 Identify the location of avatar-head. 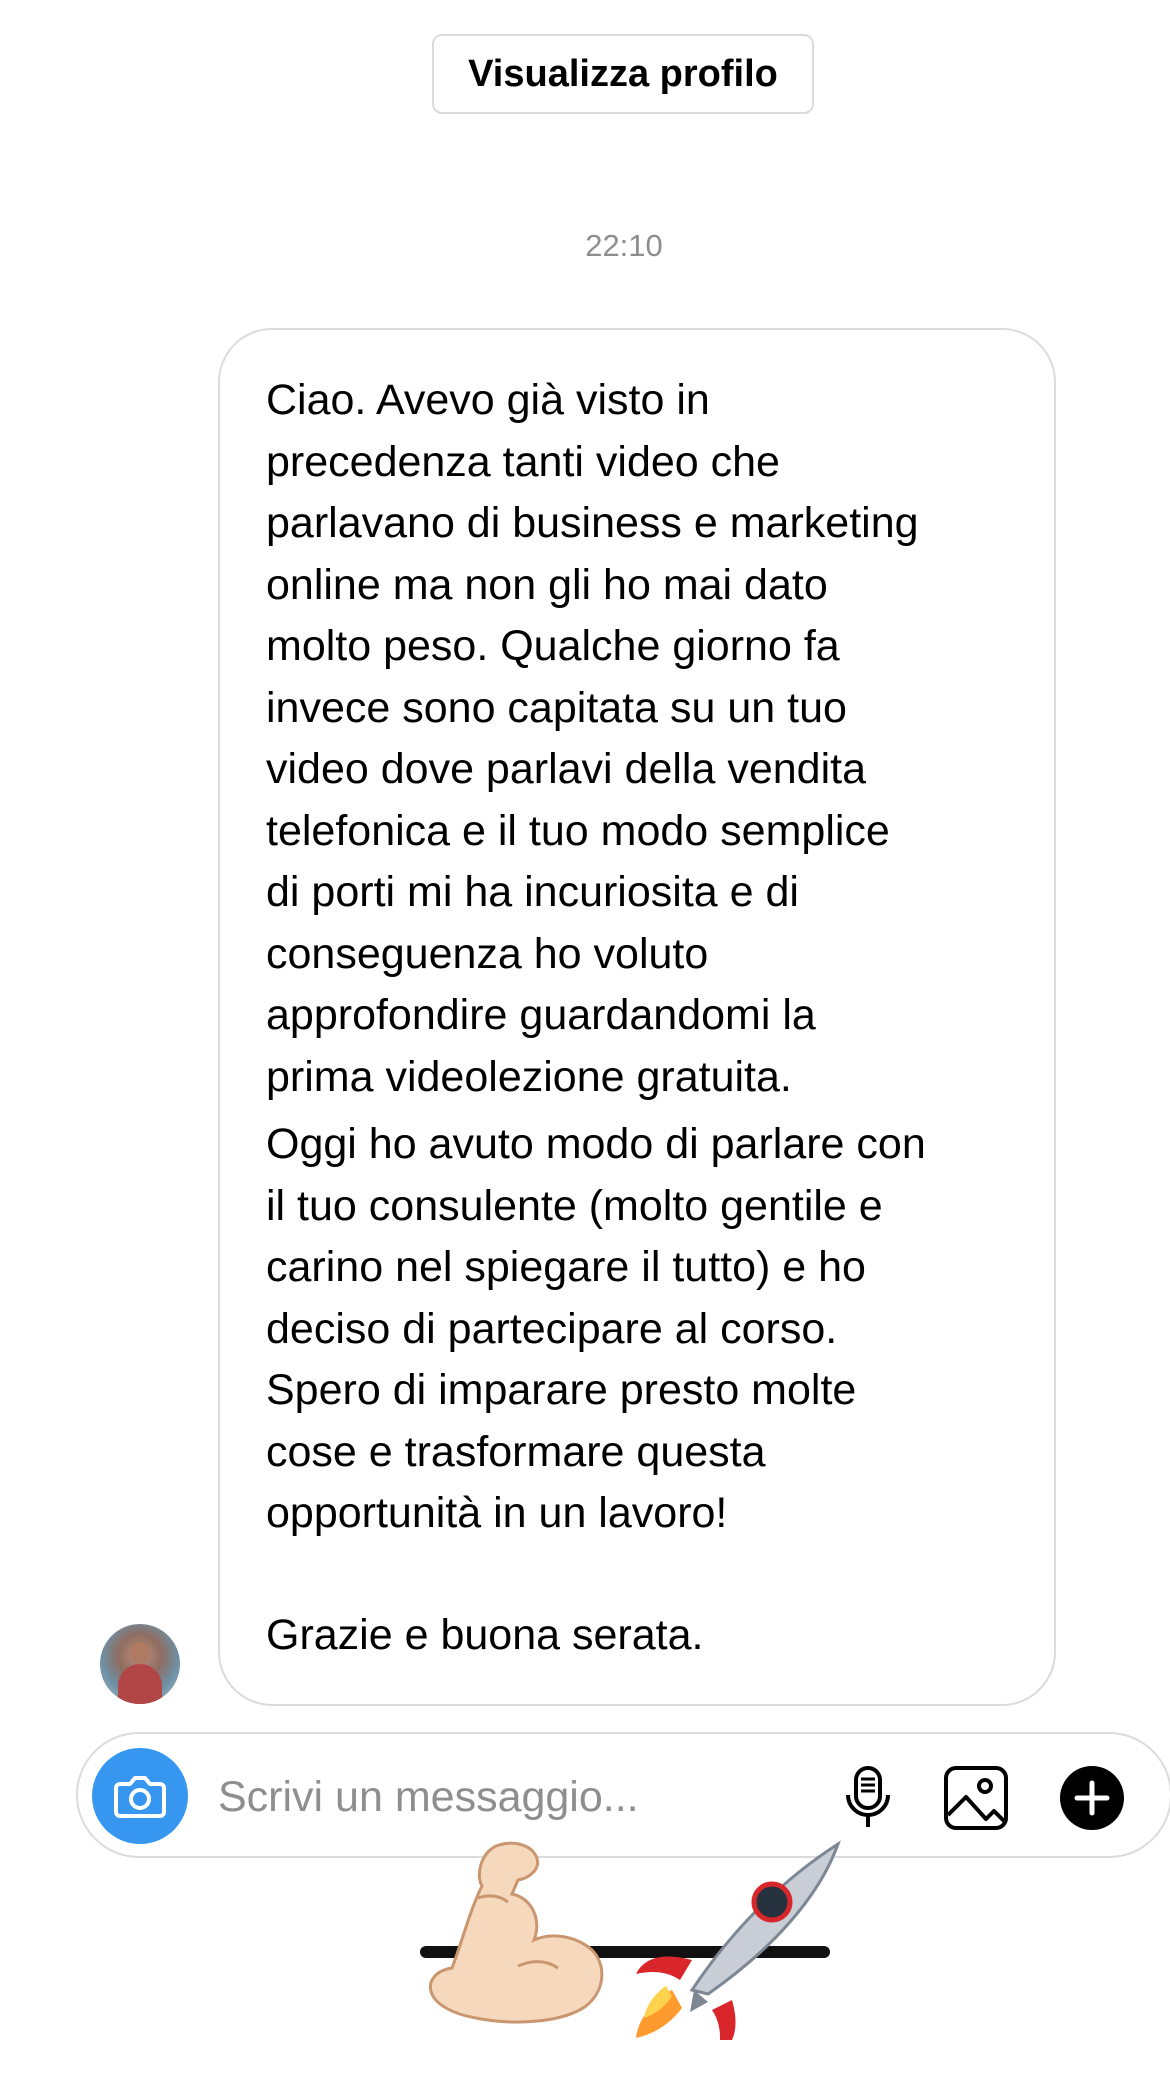
(140, 1653).